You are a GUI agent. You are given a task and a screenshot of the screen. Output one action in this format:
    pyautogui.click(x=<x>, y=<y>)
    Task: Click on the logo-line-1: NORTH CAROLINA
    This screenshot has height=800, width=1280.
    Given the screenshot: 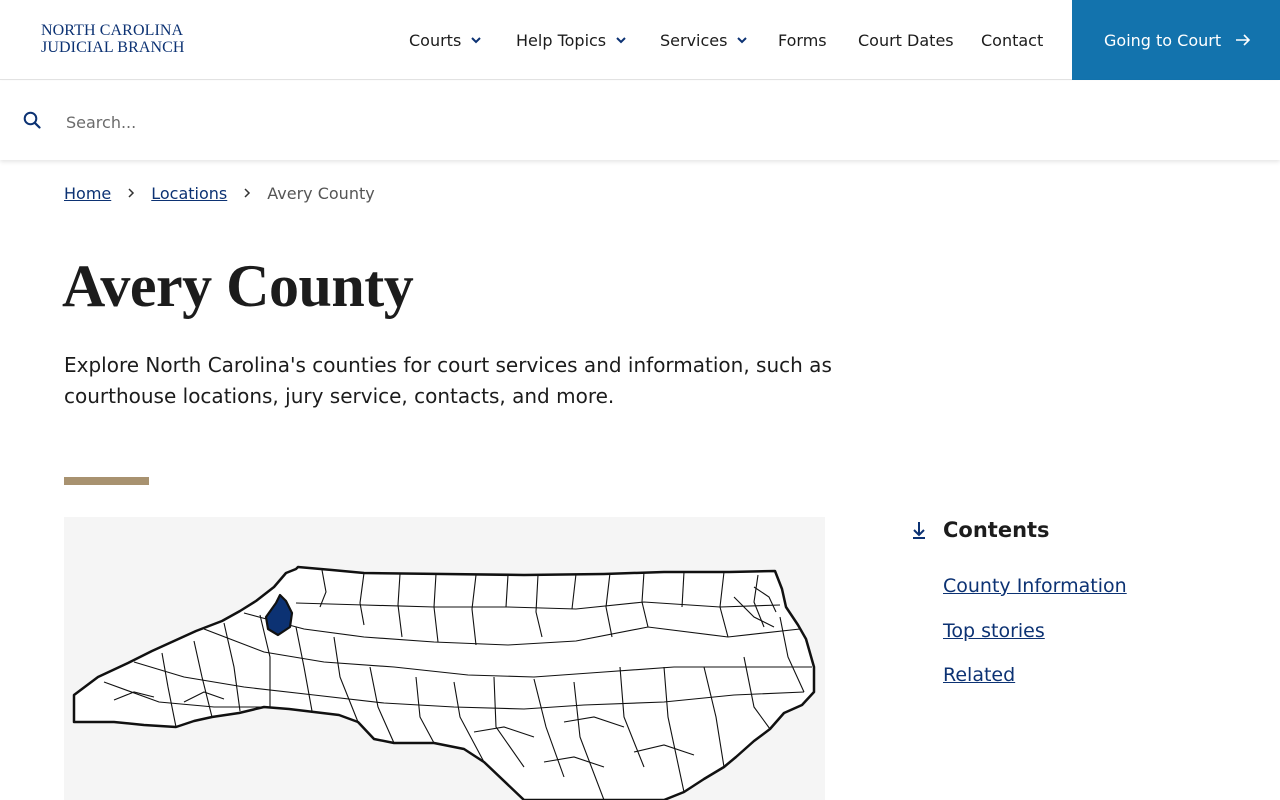 What is the action you would take?
    pyautogui.click(x=112, y=30)
    